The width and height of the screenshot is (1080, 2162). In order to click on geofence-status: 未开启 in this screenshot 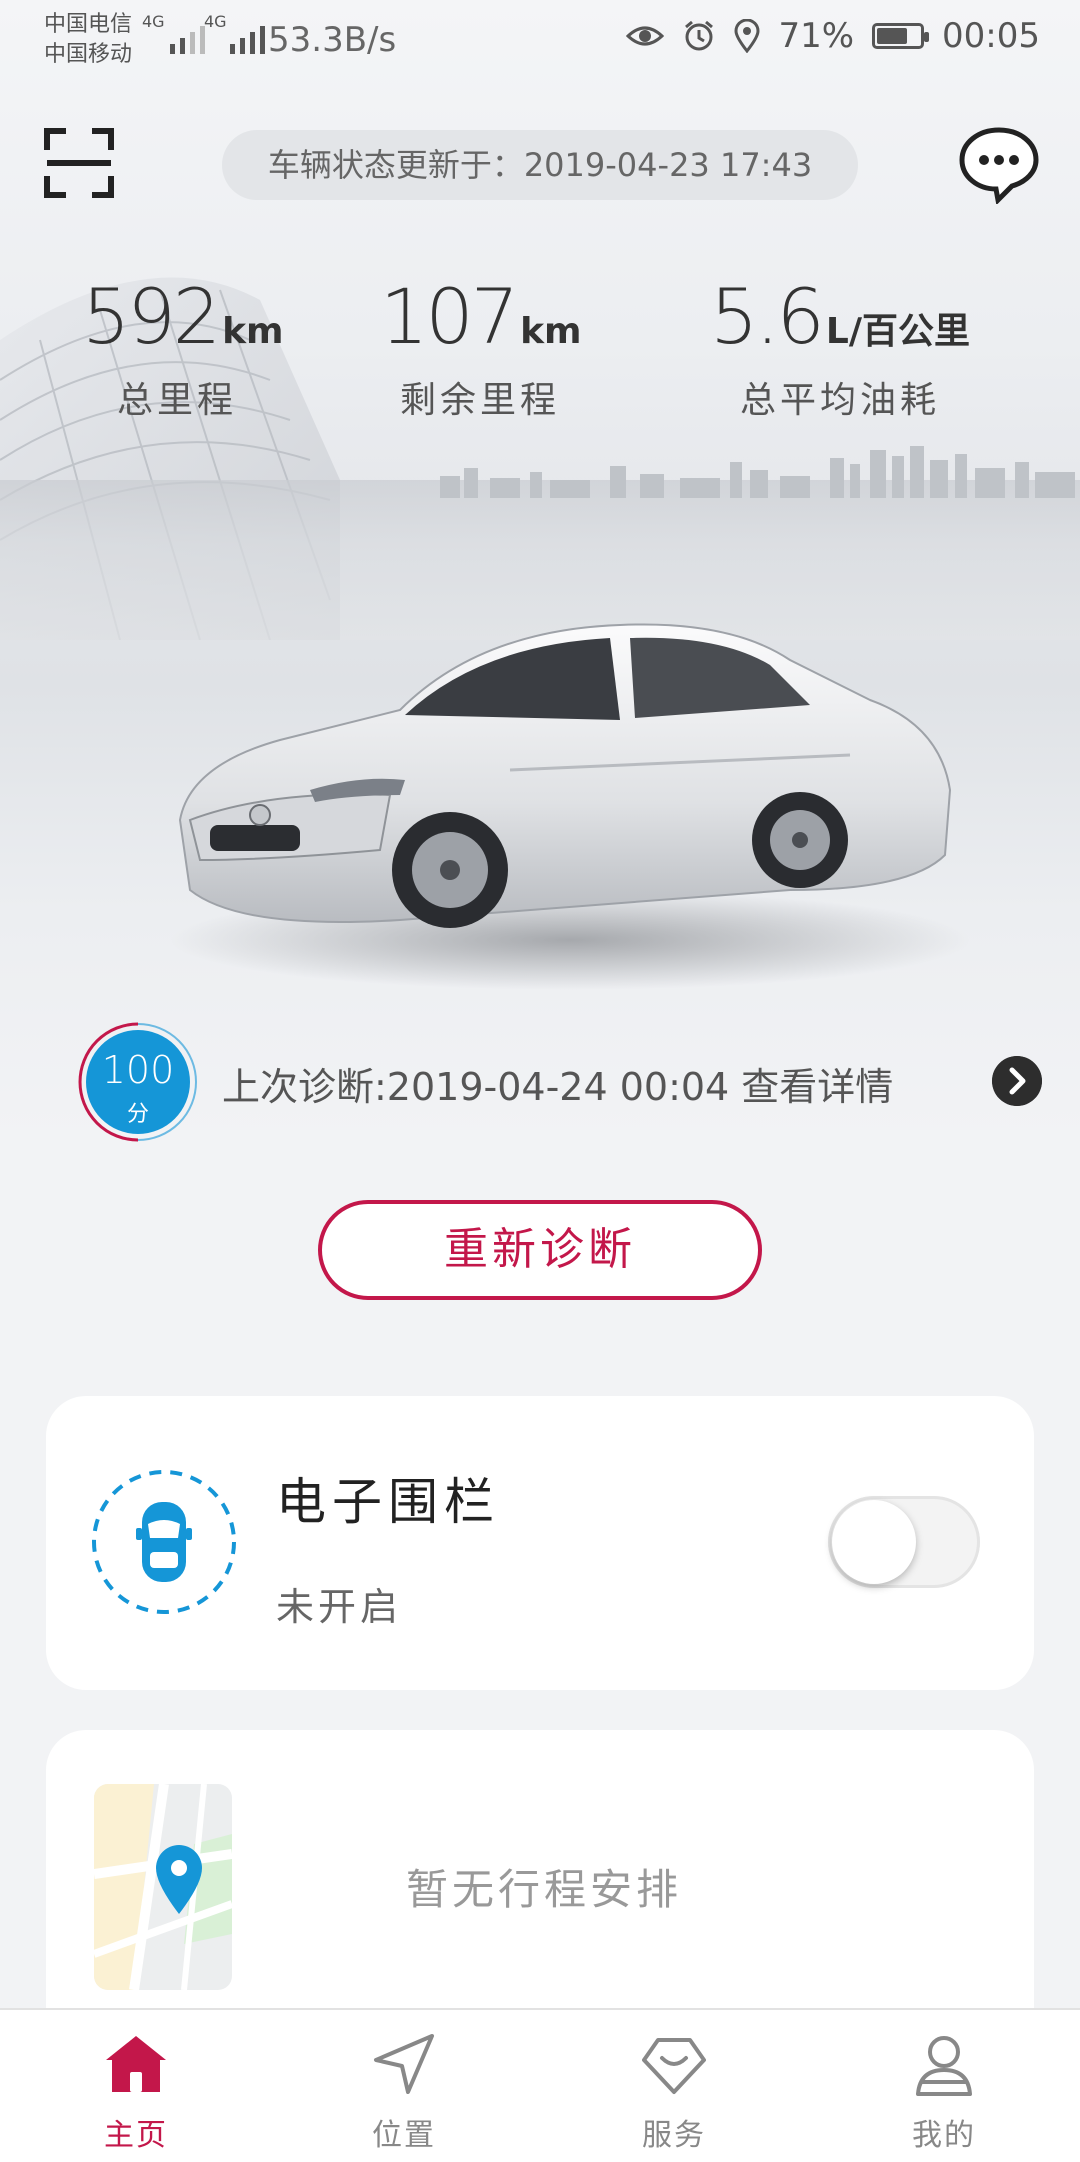, I will do `click(339, 1607)`.